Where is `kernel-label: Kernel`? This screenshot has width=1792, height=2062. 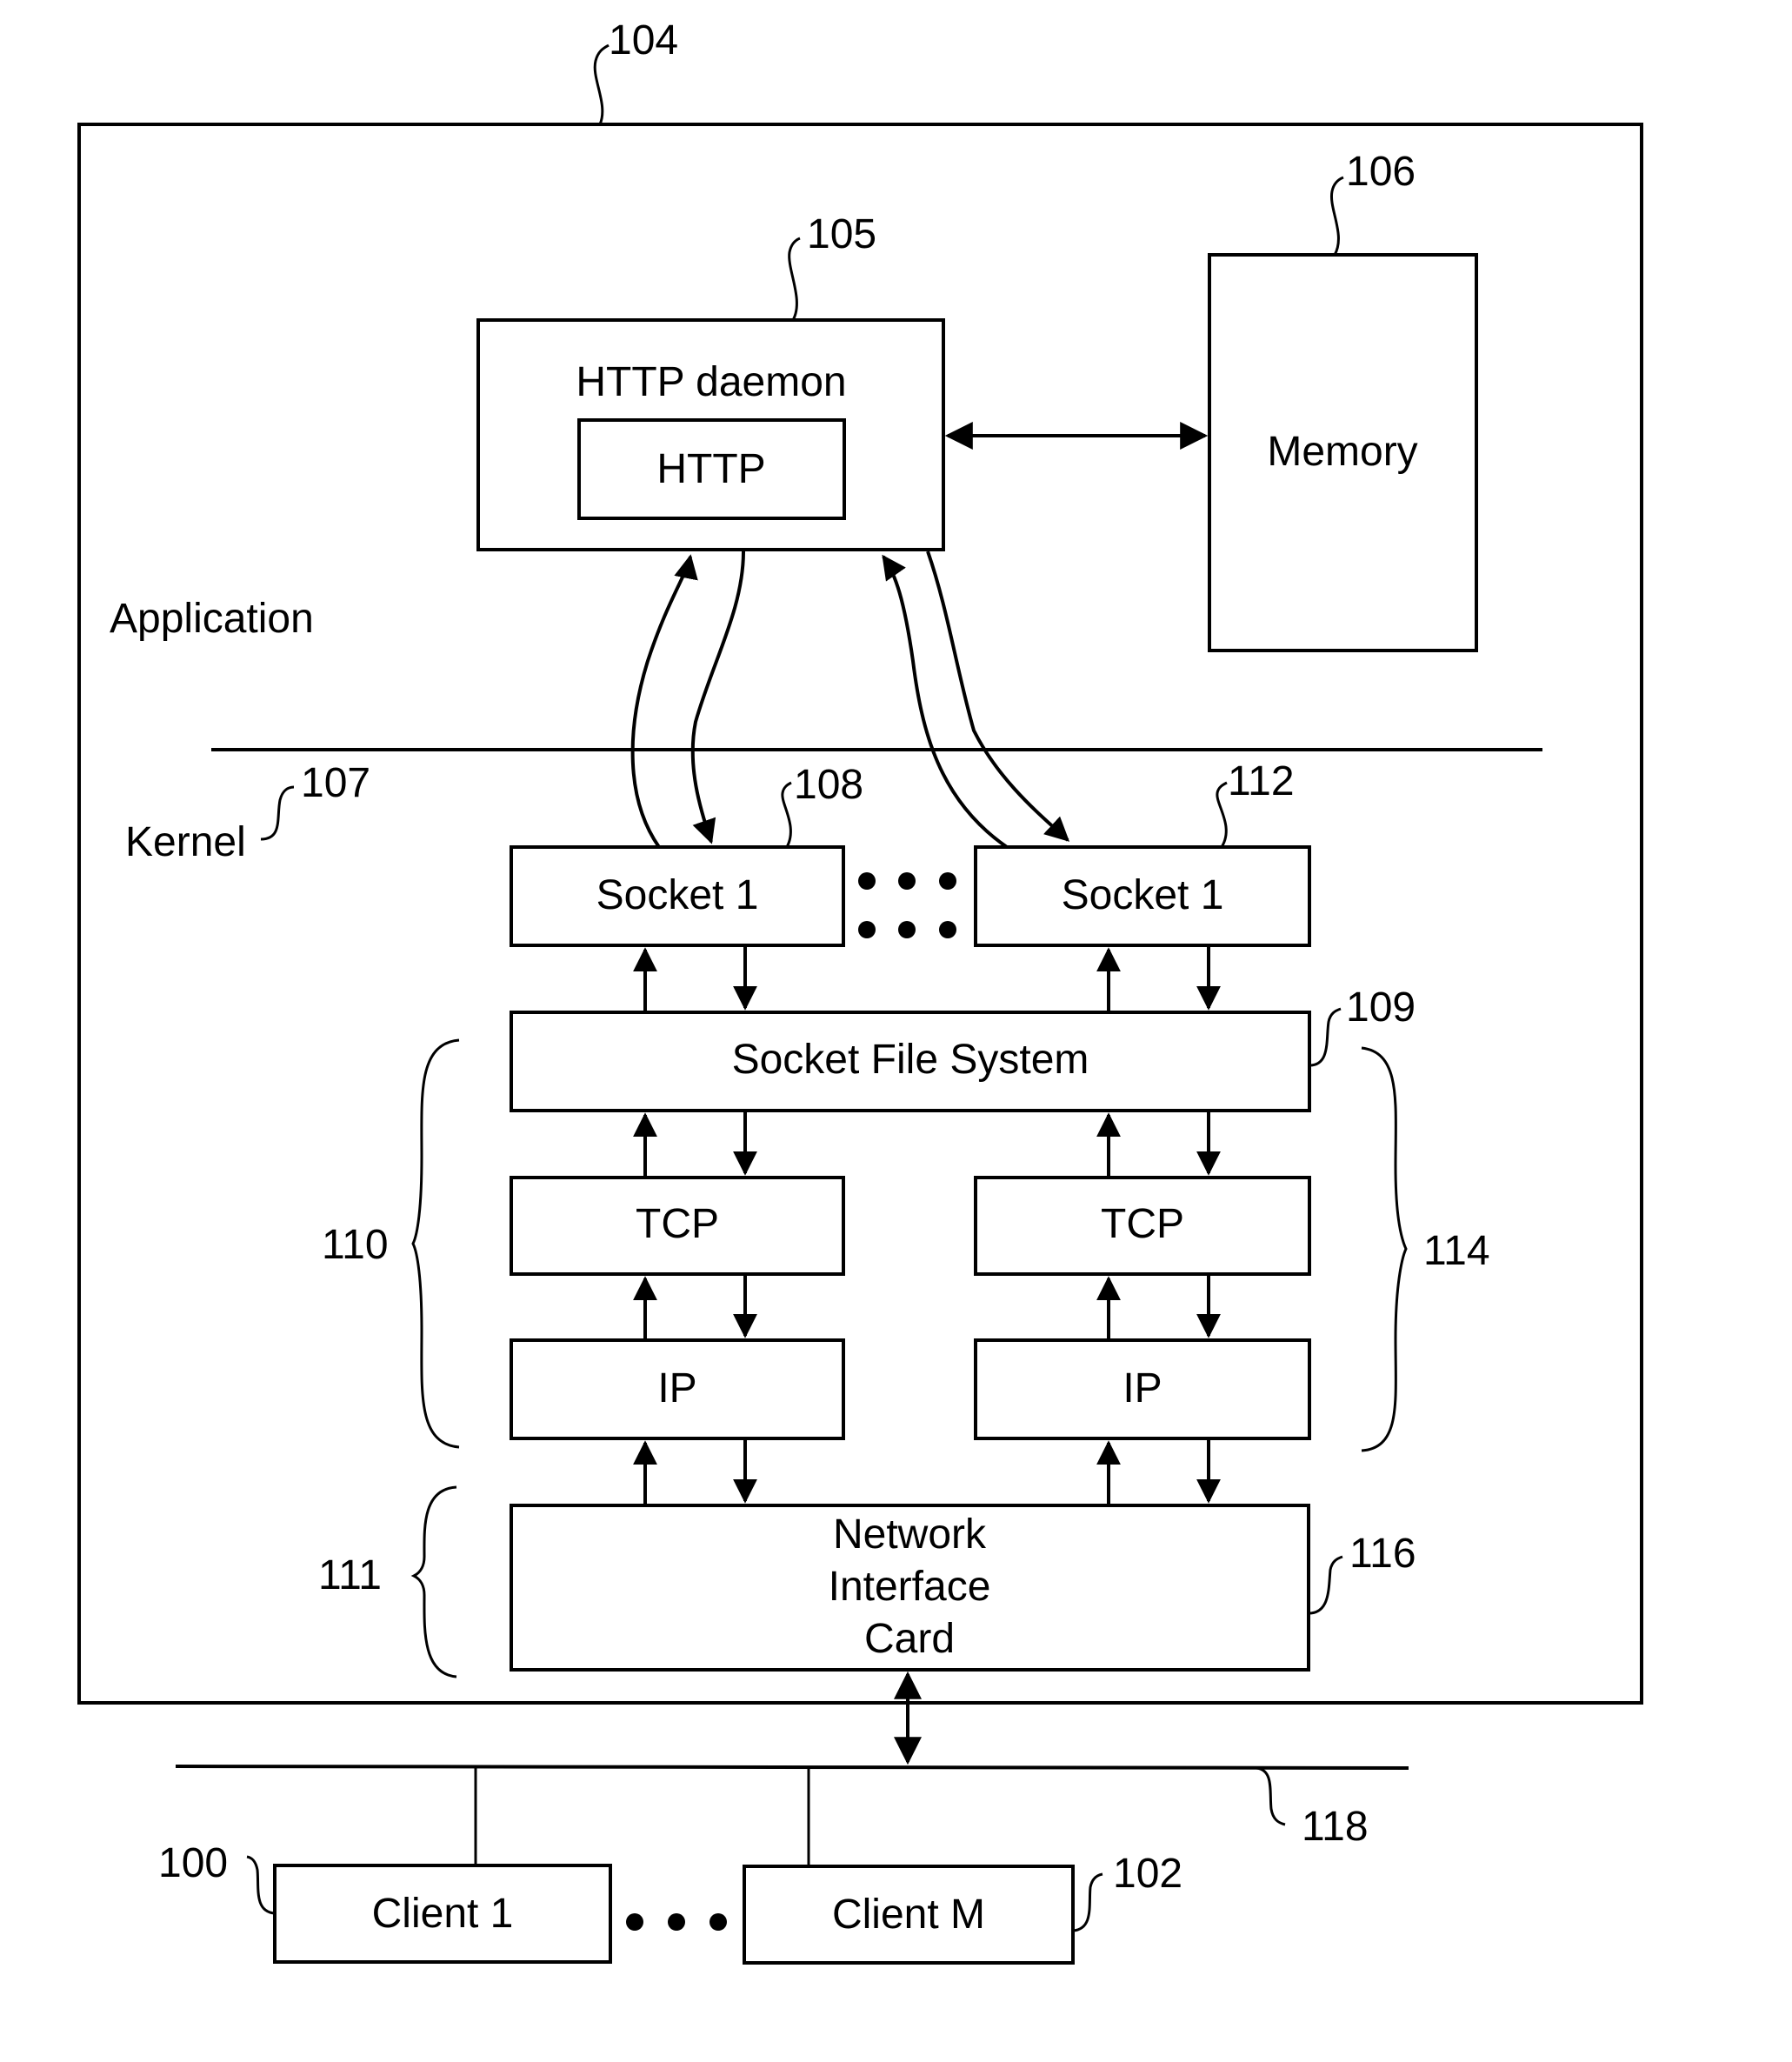 kernel-label: Kernel is located at coordinates (185, 842).